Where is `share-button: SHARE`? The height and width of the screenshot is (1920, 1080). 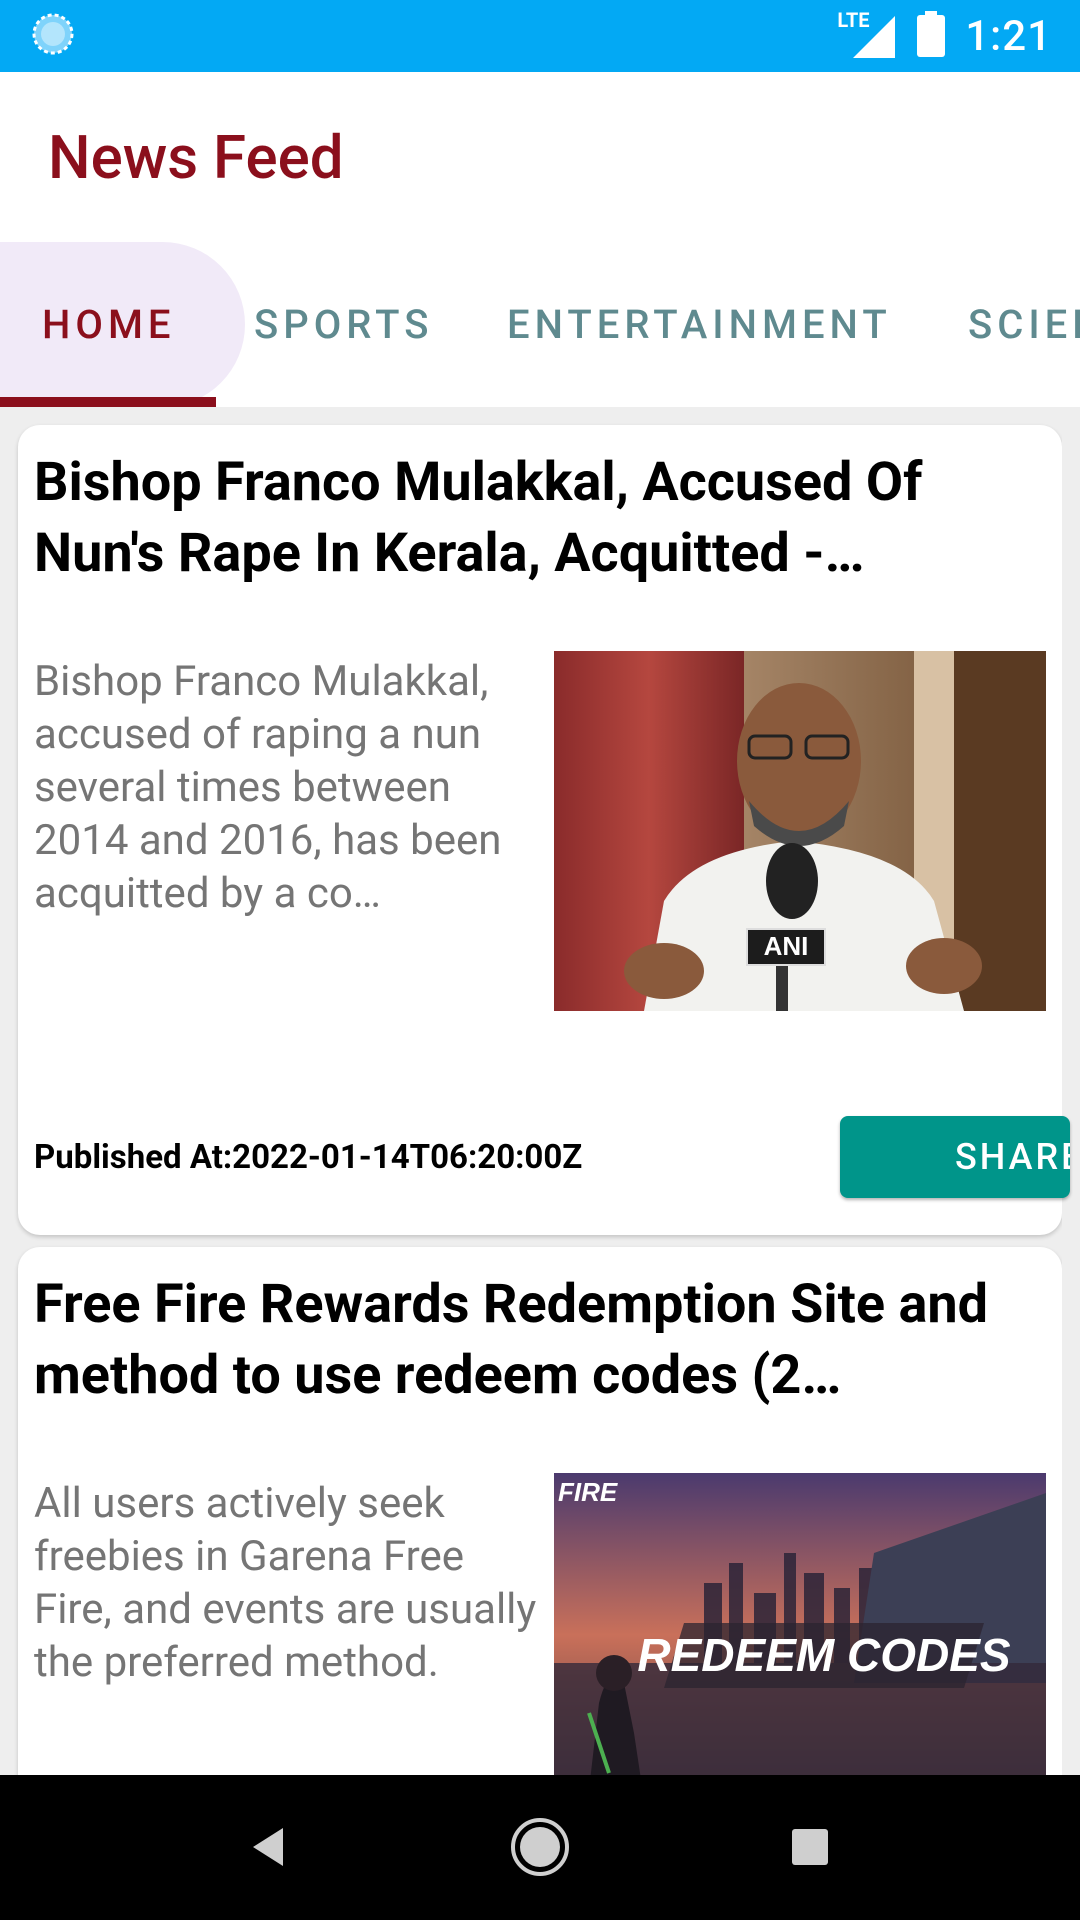 share-button: SHARE is located at coordinates (955, 1157).